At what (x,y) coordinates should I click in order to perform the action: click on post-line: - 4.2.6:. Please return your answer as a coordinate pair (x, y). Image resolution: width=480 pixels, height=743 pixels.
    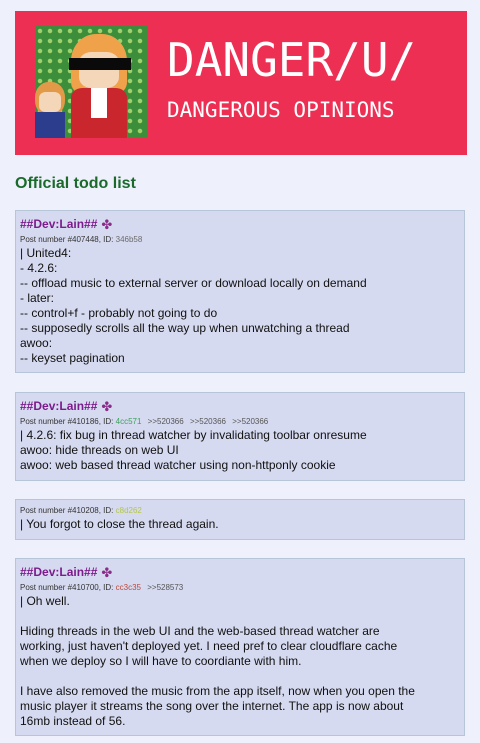
    Looking at the image, I should click on (39, 268).